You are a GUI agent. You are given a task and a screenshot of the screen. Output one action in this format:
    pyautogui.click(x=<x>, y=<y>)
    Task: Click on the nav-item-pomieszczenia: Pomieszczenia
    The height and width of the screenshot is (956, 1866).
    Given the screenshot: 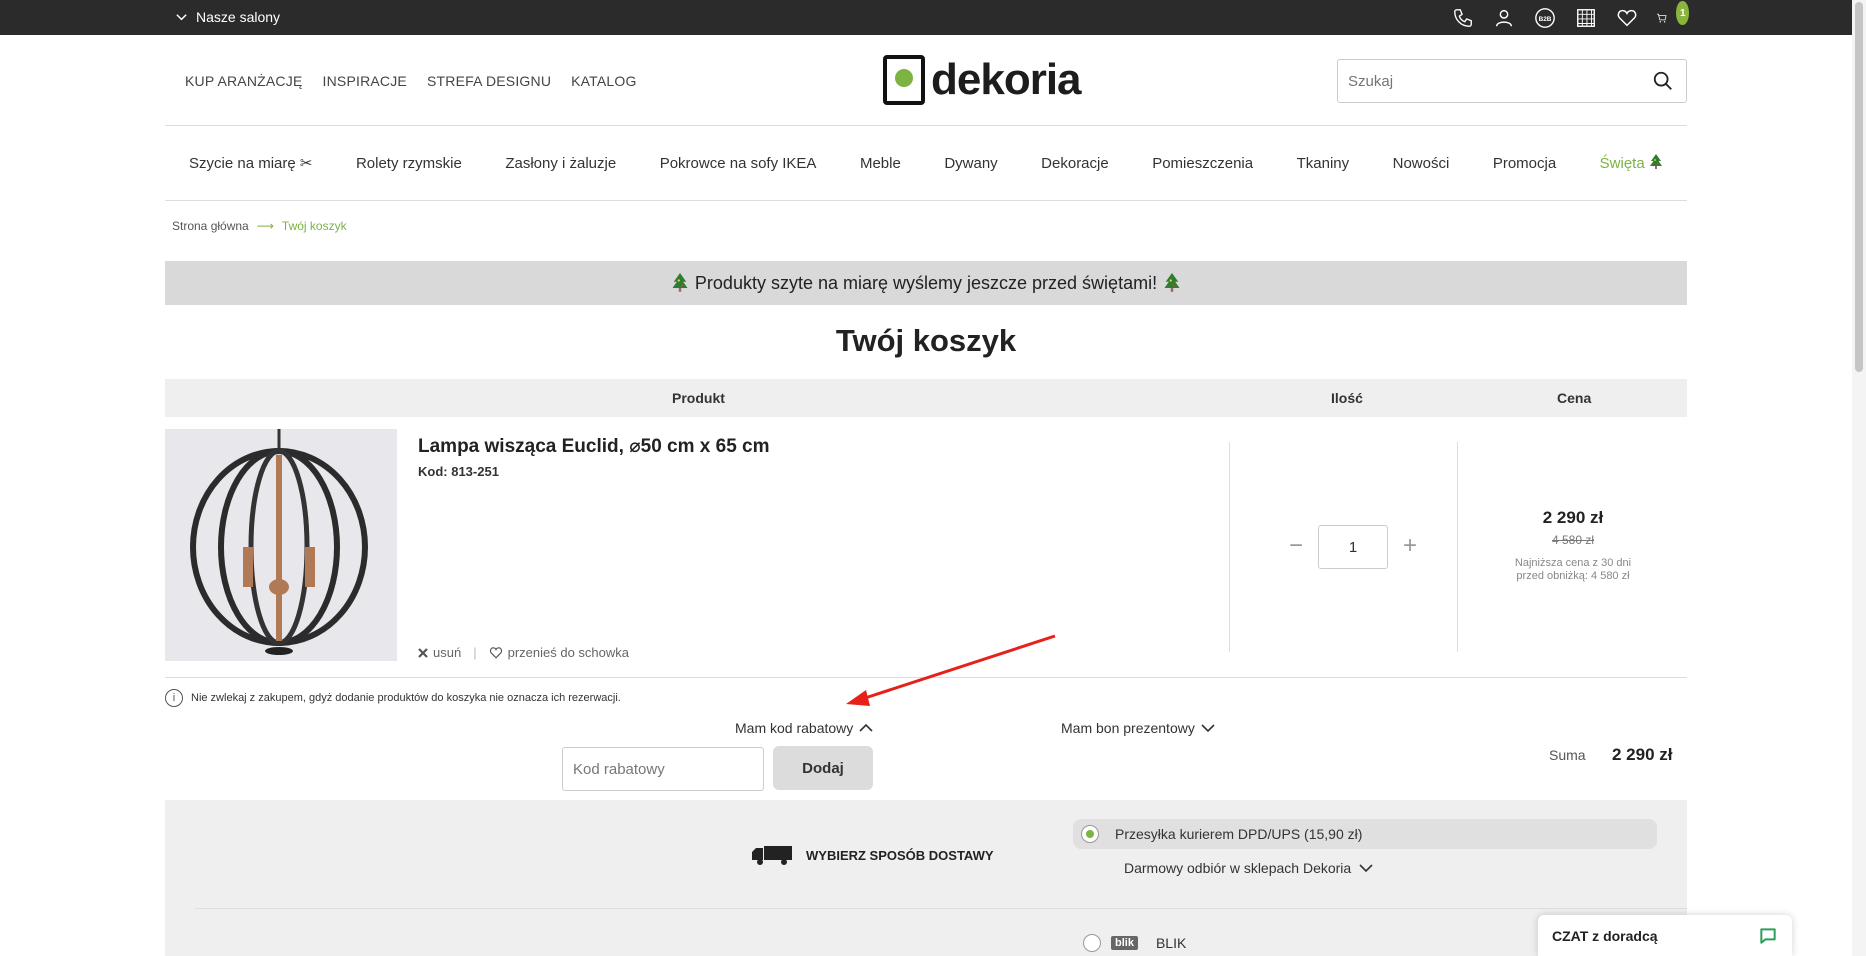 What is the action you would take?
    pyautogui.click(x=1202, y=163)
    